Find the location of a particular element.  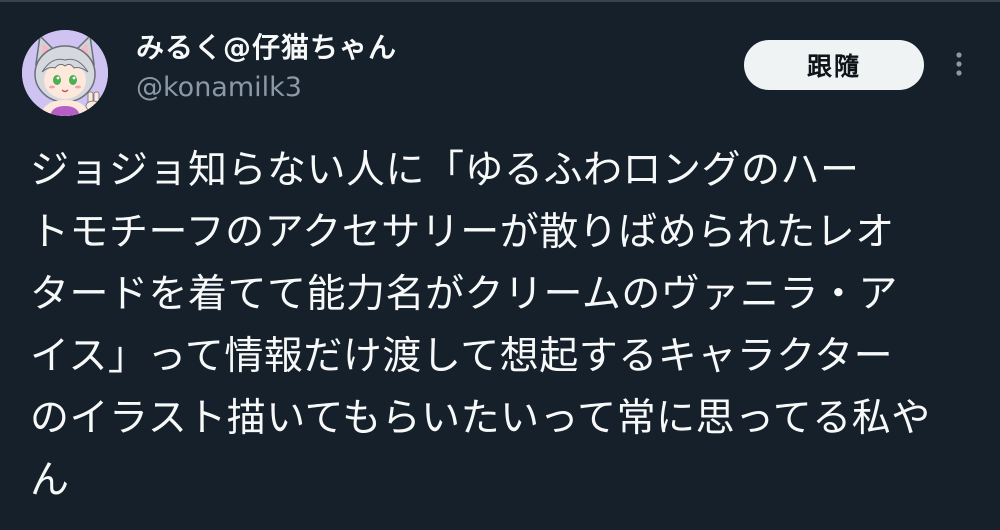

more-options-button is located at coordinates (959, 64).